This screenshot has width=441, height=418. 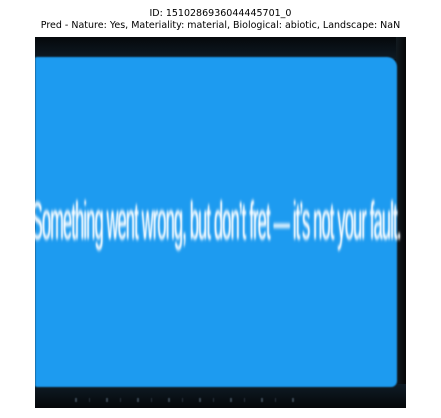 What do you see at coordinates (220, 13) in the screenshot?
I see `image-id-caption: ID: 1510286936044445701_0` at bounding box center [220, 13].